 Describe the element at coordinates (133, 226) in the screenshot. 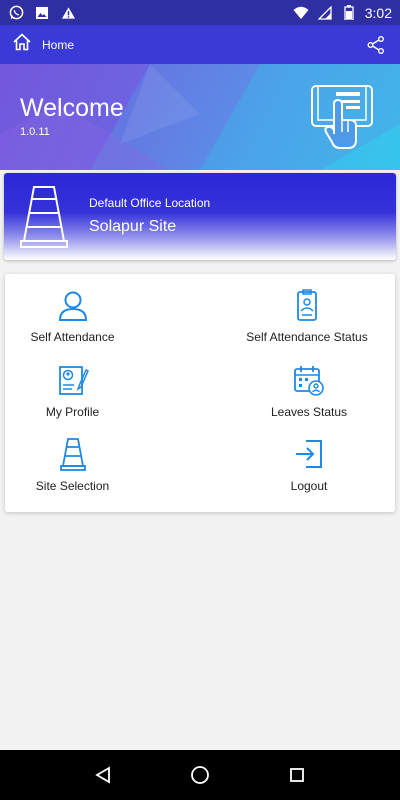

I see `location-value: Solapur Site` at that location.